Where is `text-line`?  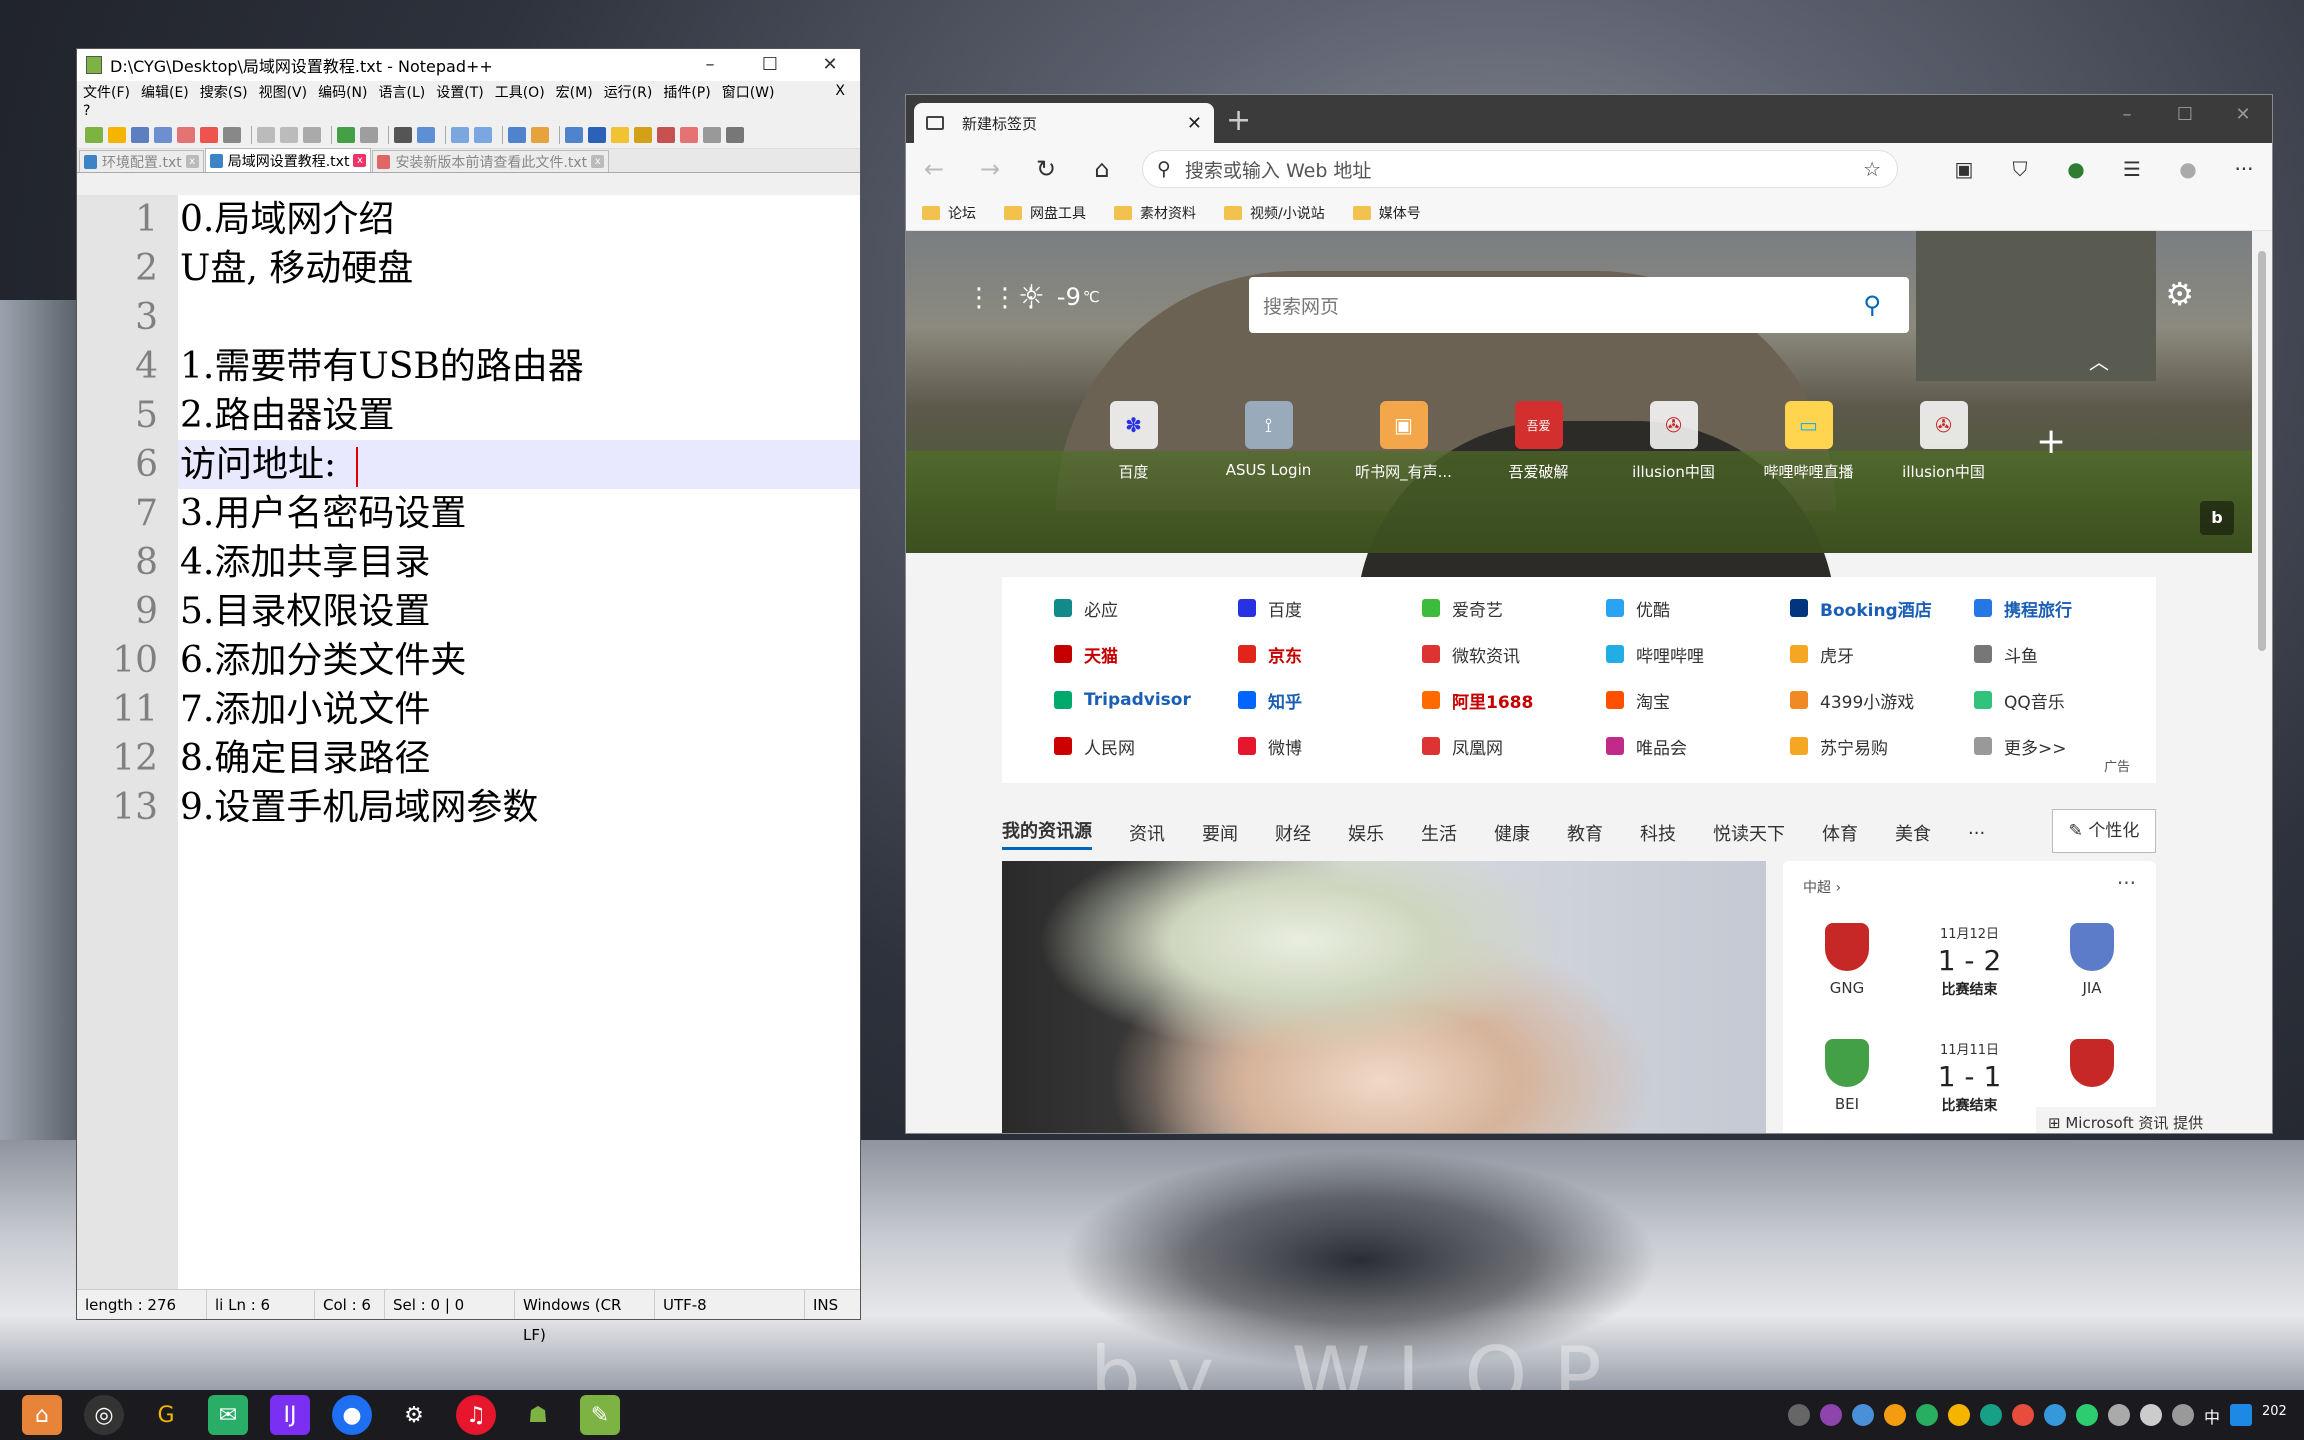
text-line is located at coordinates (519, 317).